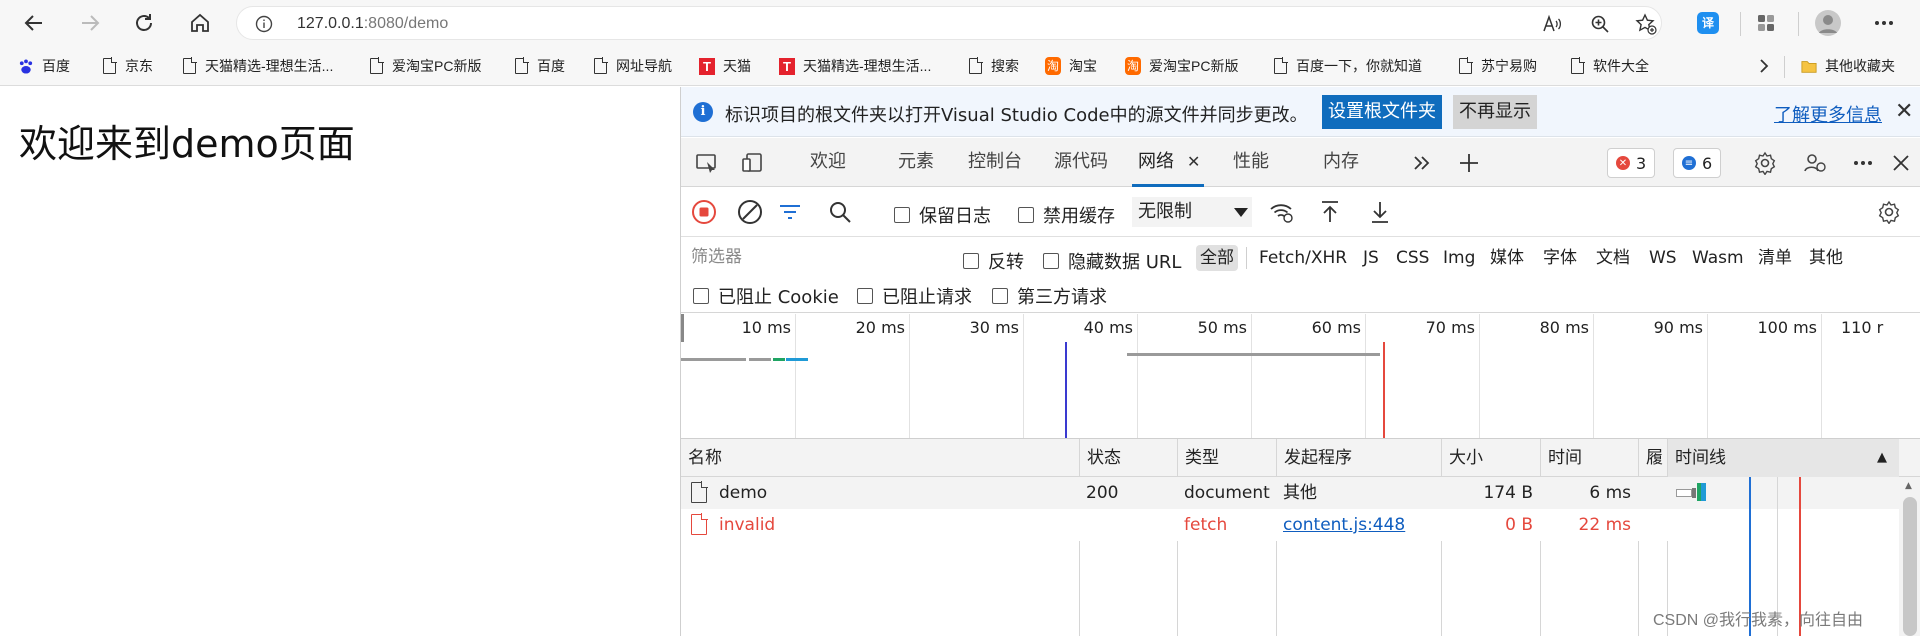 Image resolution: width=1920 pixels, height=636 pixels. What do you see at coordinates (1344, 525) in the screenshot?
I see `initiator-link: content.js:448` at bounding box center [1344, 525].